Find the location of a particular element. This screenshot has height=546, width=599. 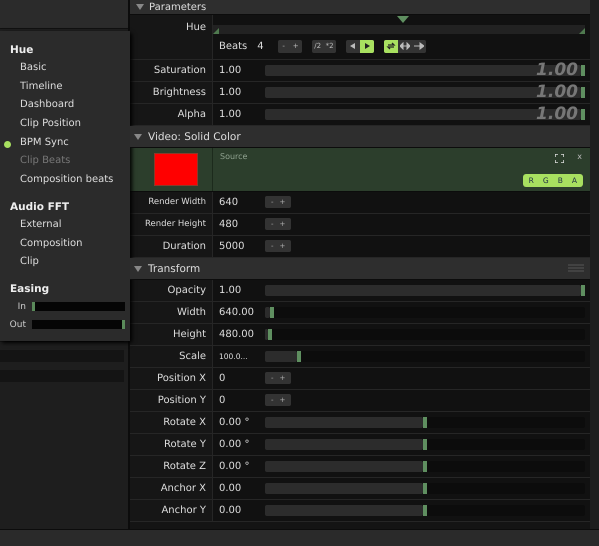

menu-item: BPM Sync is located at coordinates (65, 143).